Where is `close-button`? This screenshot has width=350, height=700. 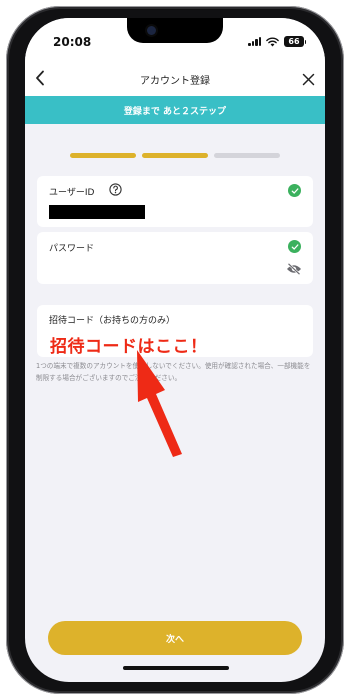 close-button is located at coordinates (308, 79).